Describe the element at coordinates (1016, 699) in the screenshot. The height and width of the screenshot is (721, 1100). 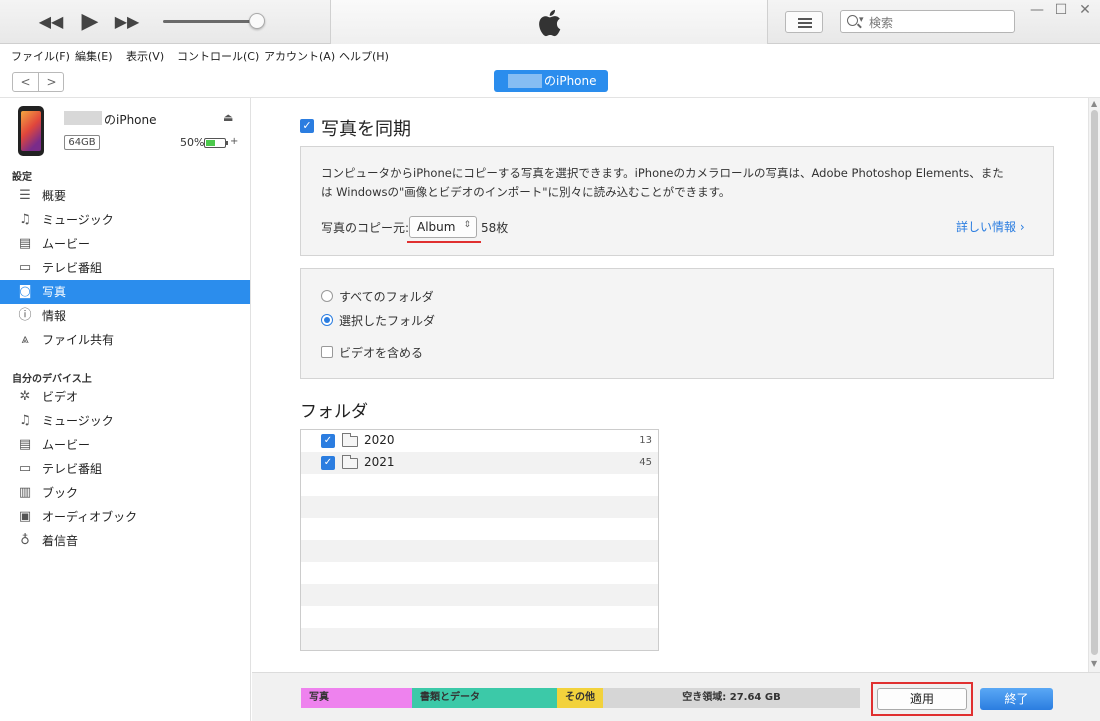
I see `done-button: 終了` at that location.